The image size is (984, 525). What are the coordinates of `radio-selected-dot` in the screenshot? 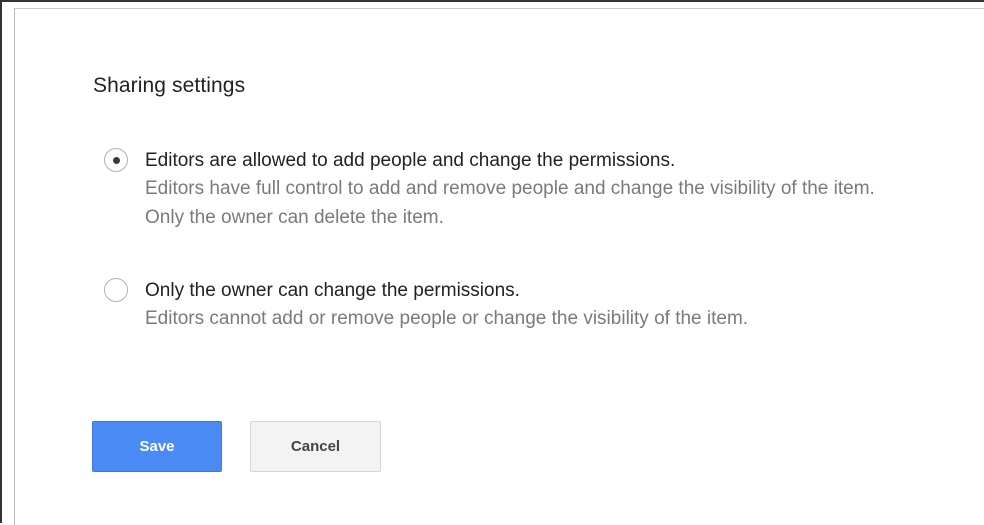 It's located at (116, 160).